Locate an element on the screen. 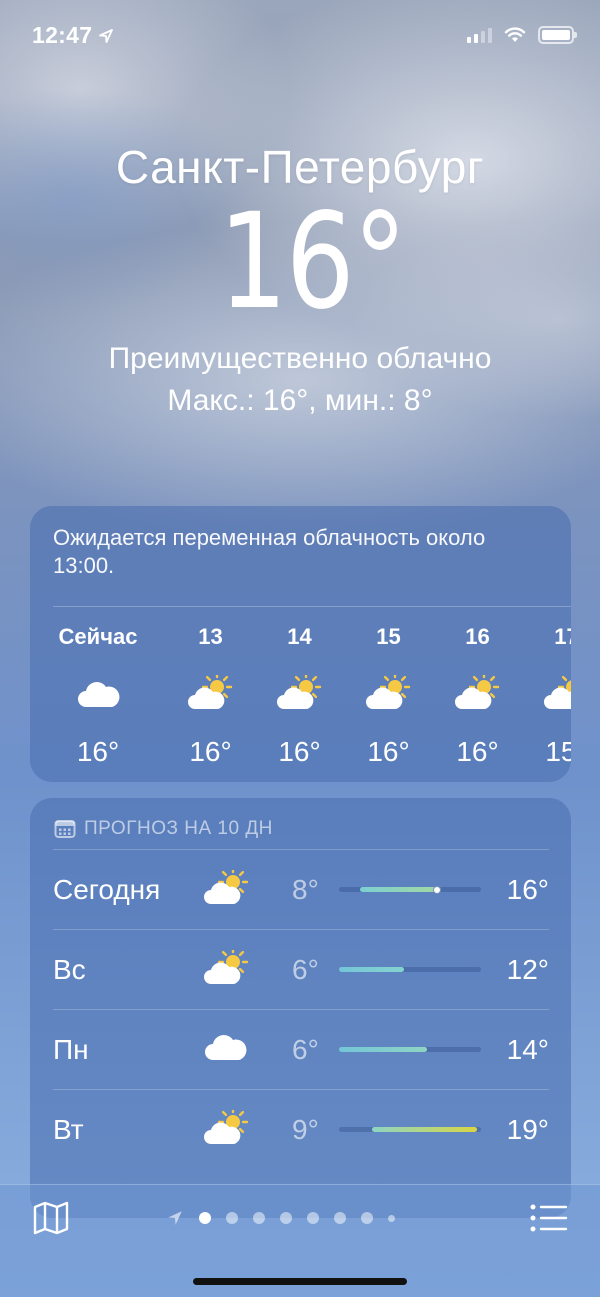  hourly-list: Сейчас 16° 13 16° 14 16° 15 16° 16 16° 17 15° is located at coordinates (300, 696).